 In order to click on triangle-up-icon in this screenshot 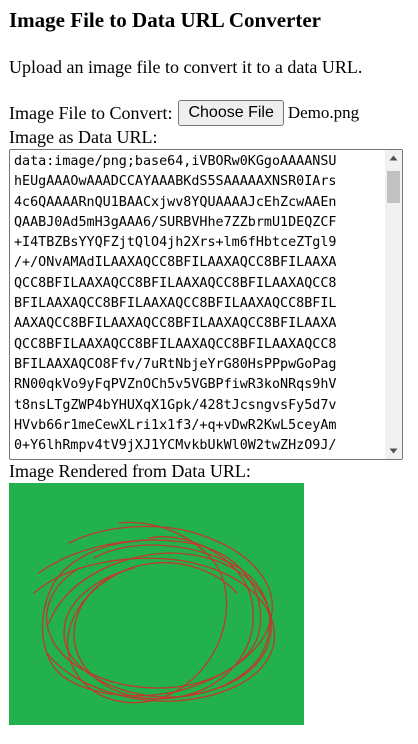, I will do `click(393, 158)`.